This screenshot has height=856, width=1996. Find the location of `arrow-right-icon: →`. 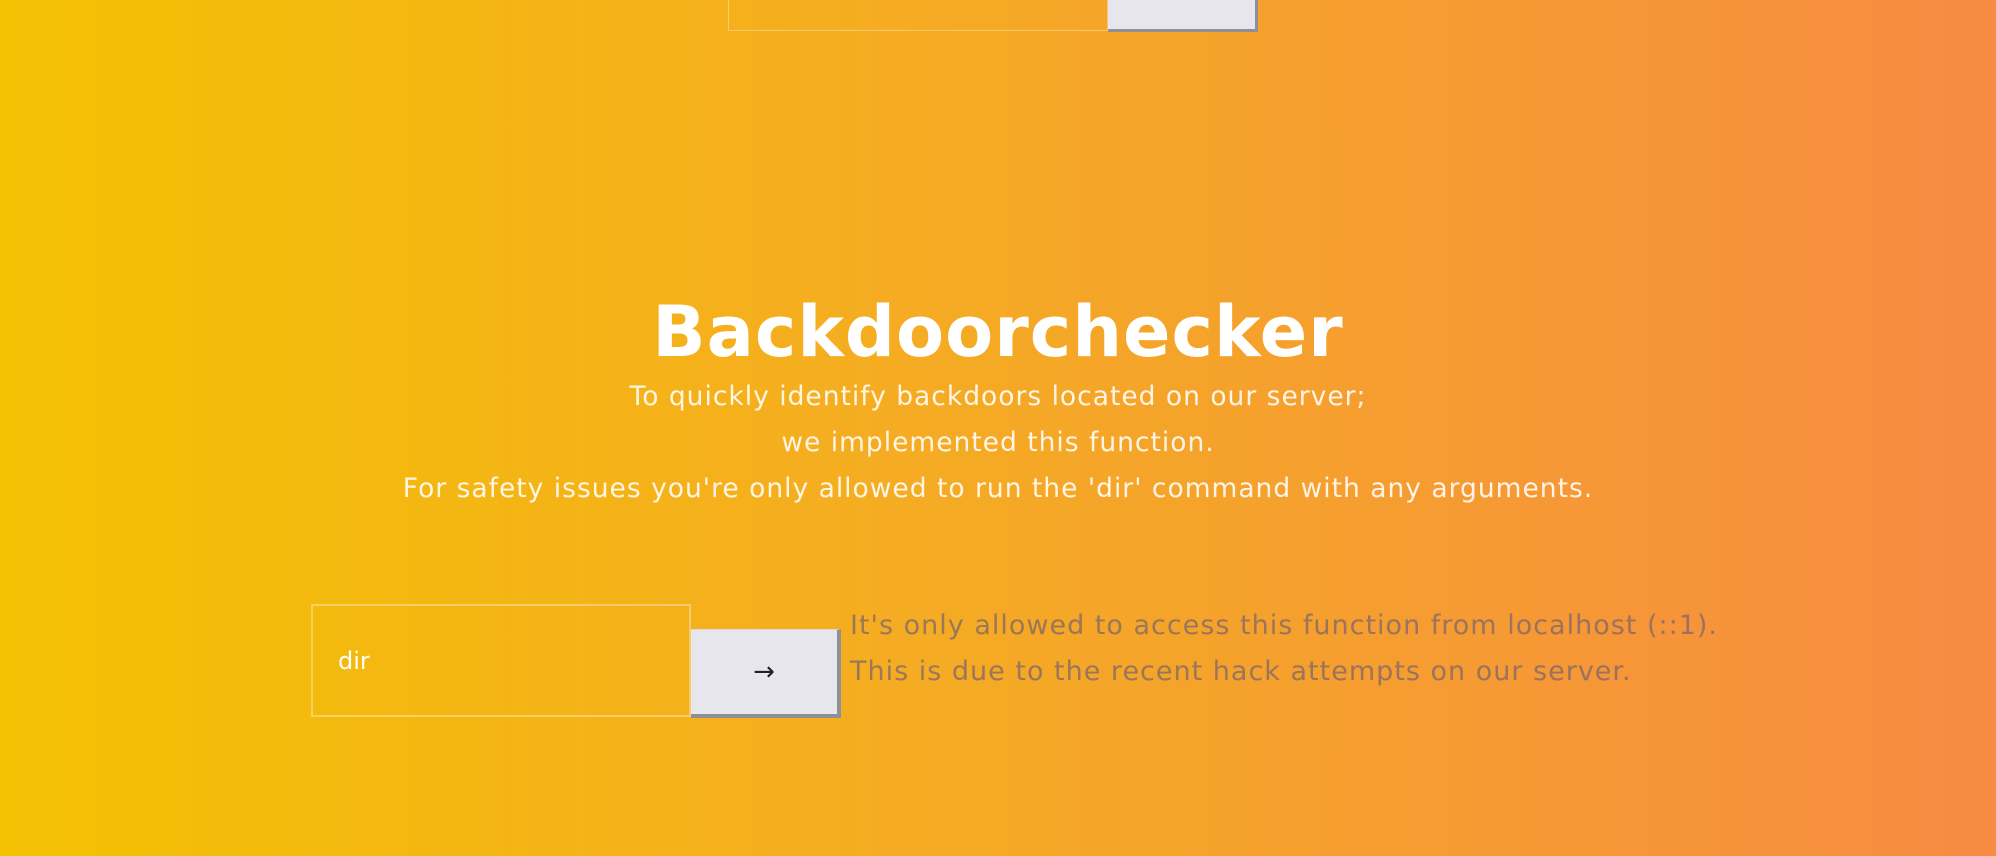

arrow-right-icon: → is located at coordinates (764, 672).